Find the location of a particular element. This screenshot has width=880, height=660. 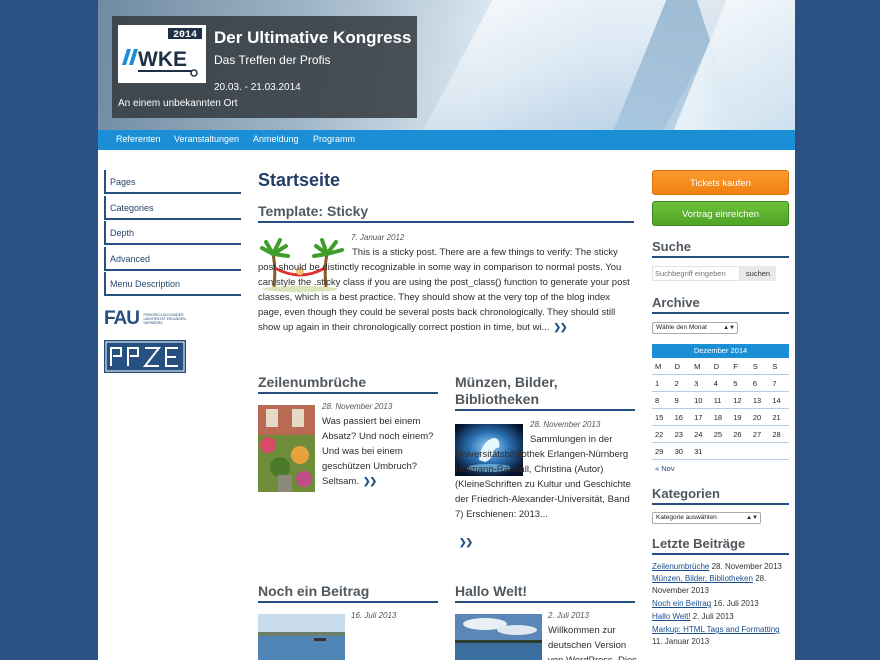

logo-year: 2014 is located at coordinates (185, 35).